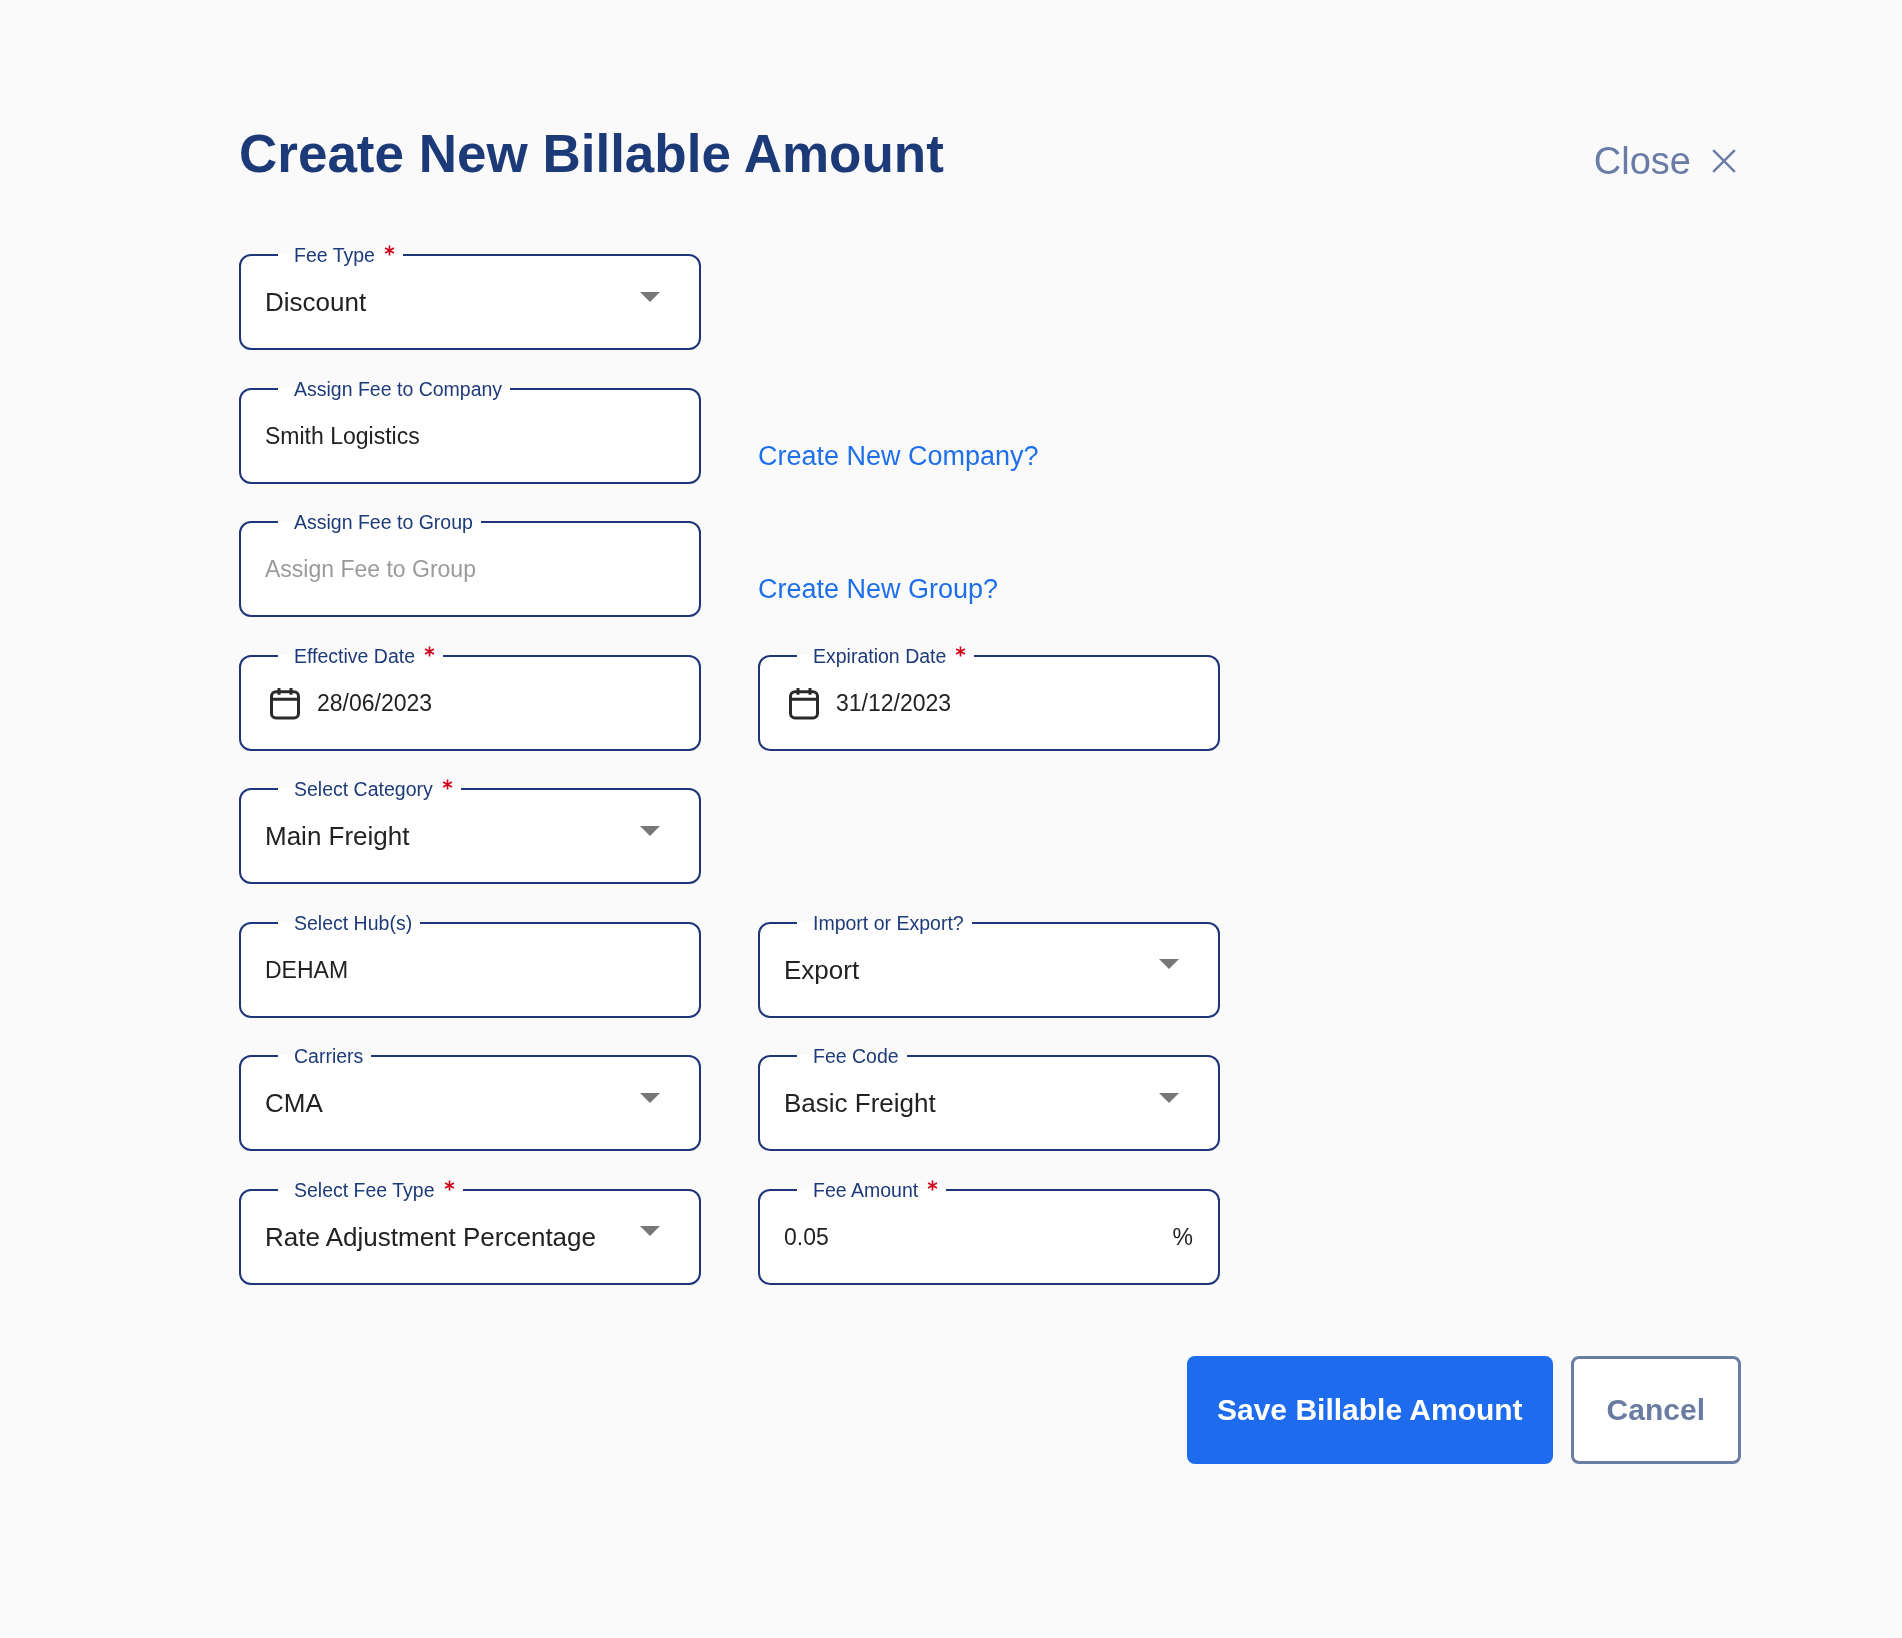  What do you see at coordinates (329, 1056) in the screenshot?
I see `field-label: Carriers` at bounding box center [329, 1056].